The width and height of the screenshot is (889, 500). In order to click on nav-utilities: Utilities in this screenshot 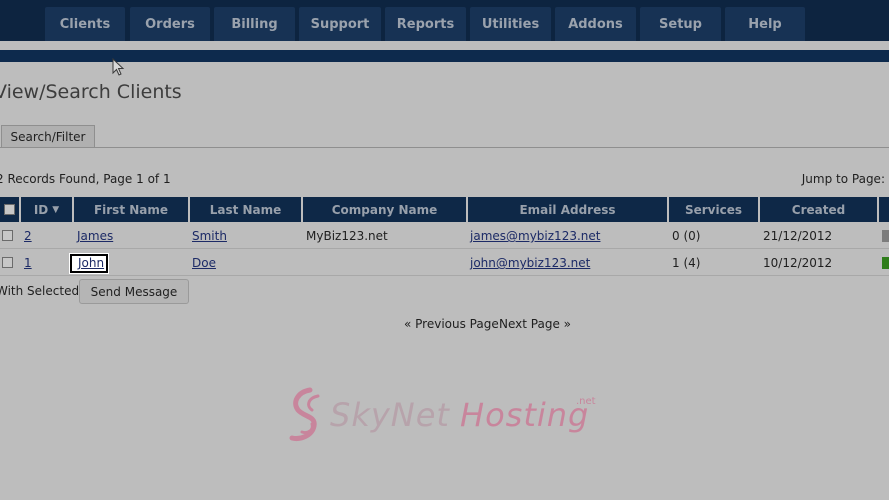, I will do `click(510, 24)`.